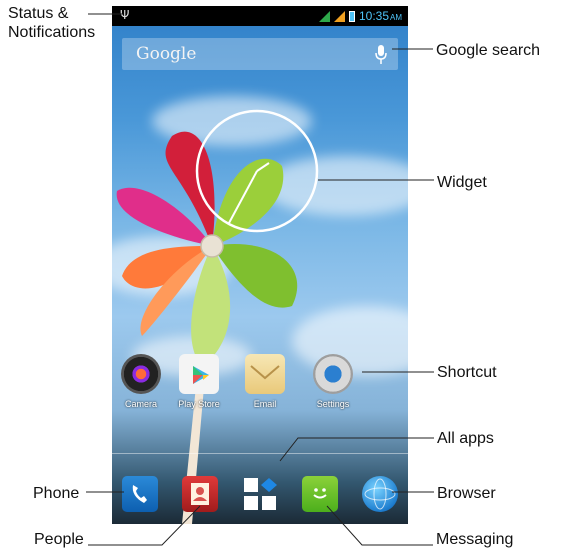 This screenshot has height=550, width=561. What do you see at coordinates (265, 374) in the screenshot?
I see `email-icon` at bounding box center [265, 374].